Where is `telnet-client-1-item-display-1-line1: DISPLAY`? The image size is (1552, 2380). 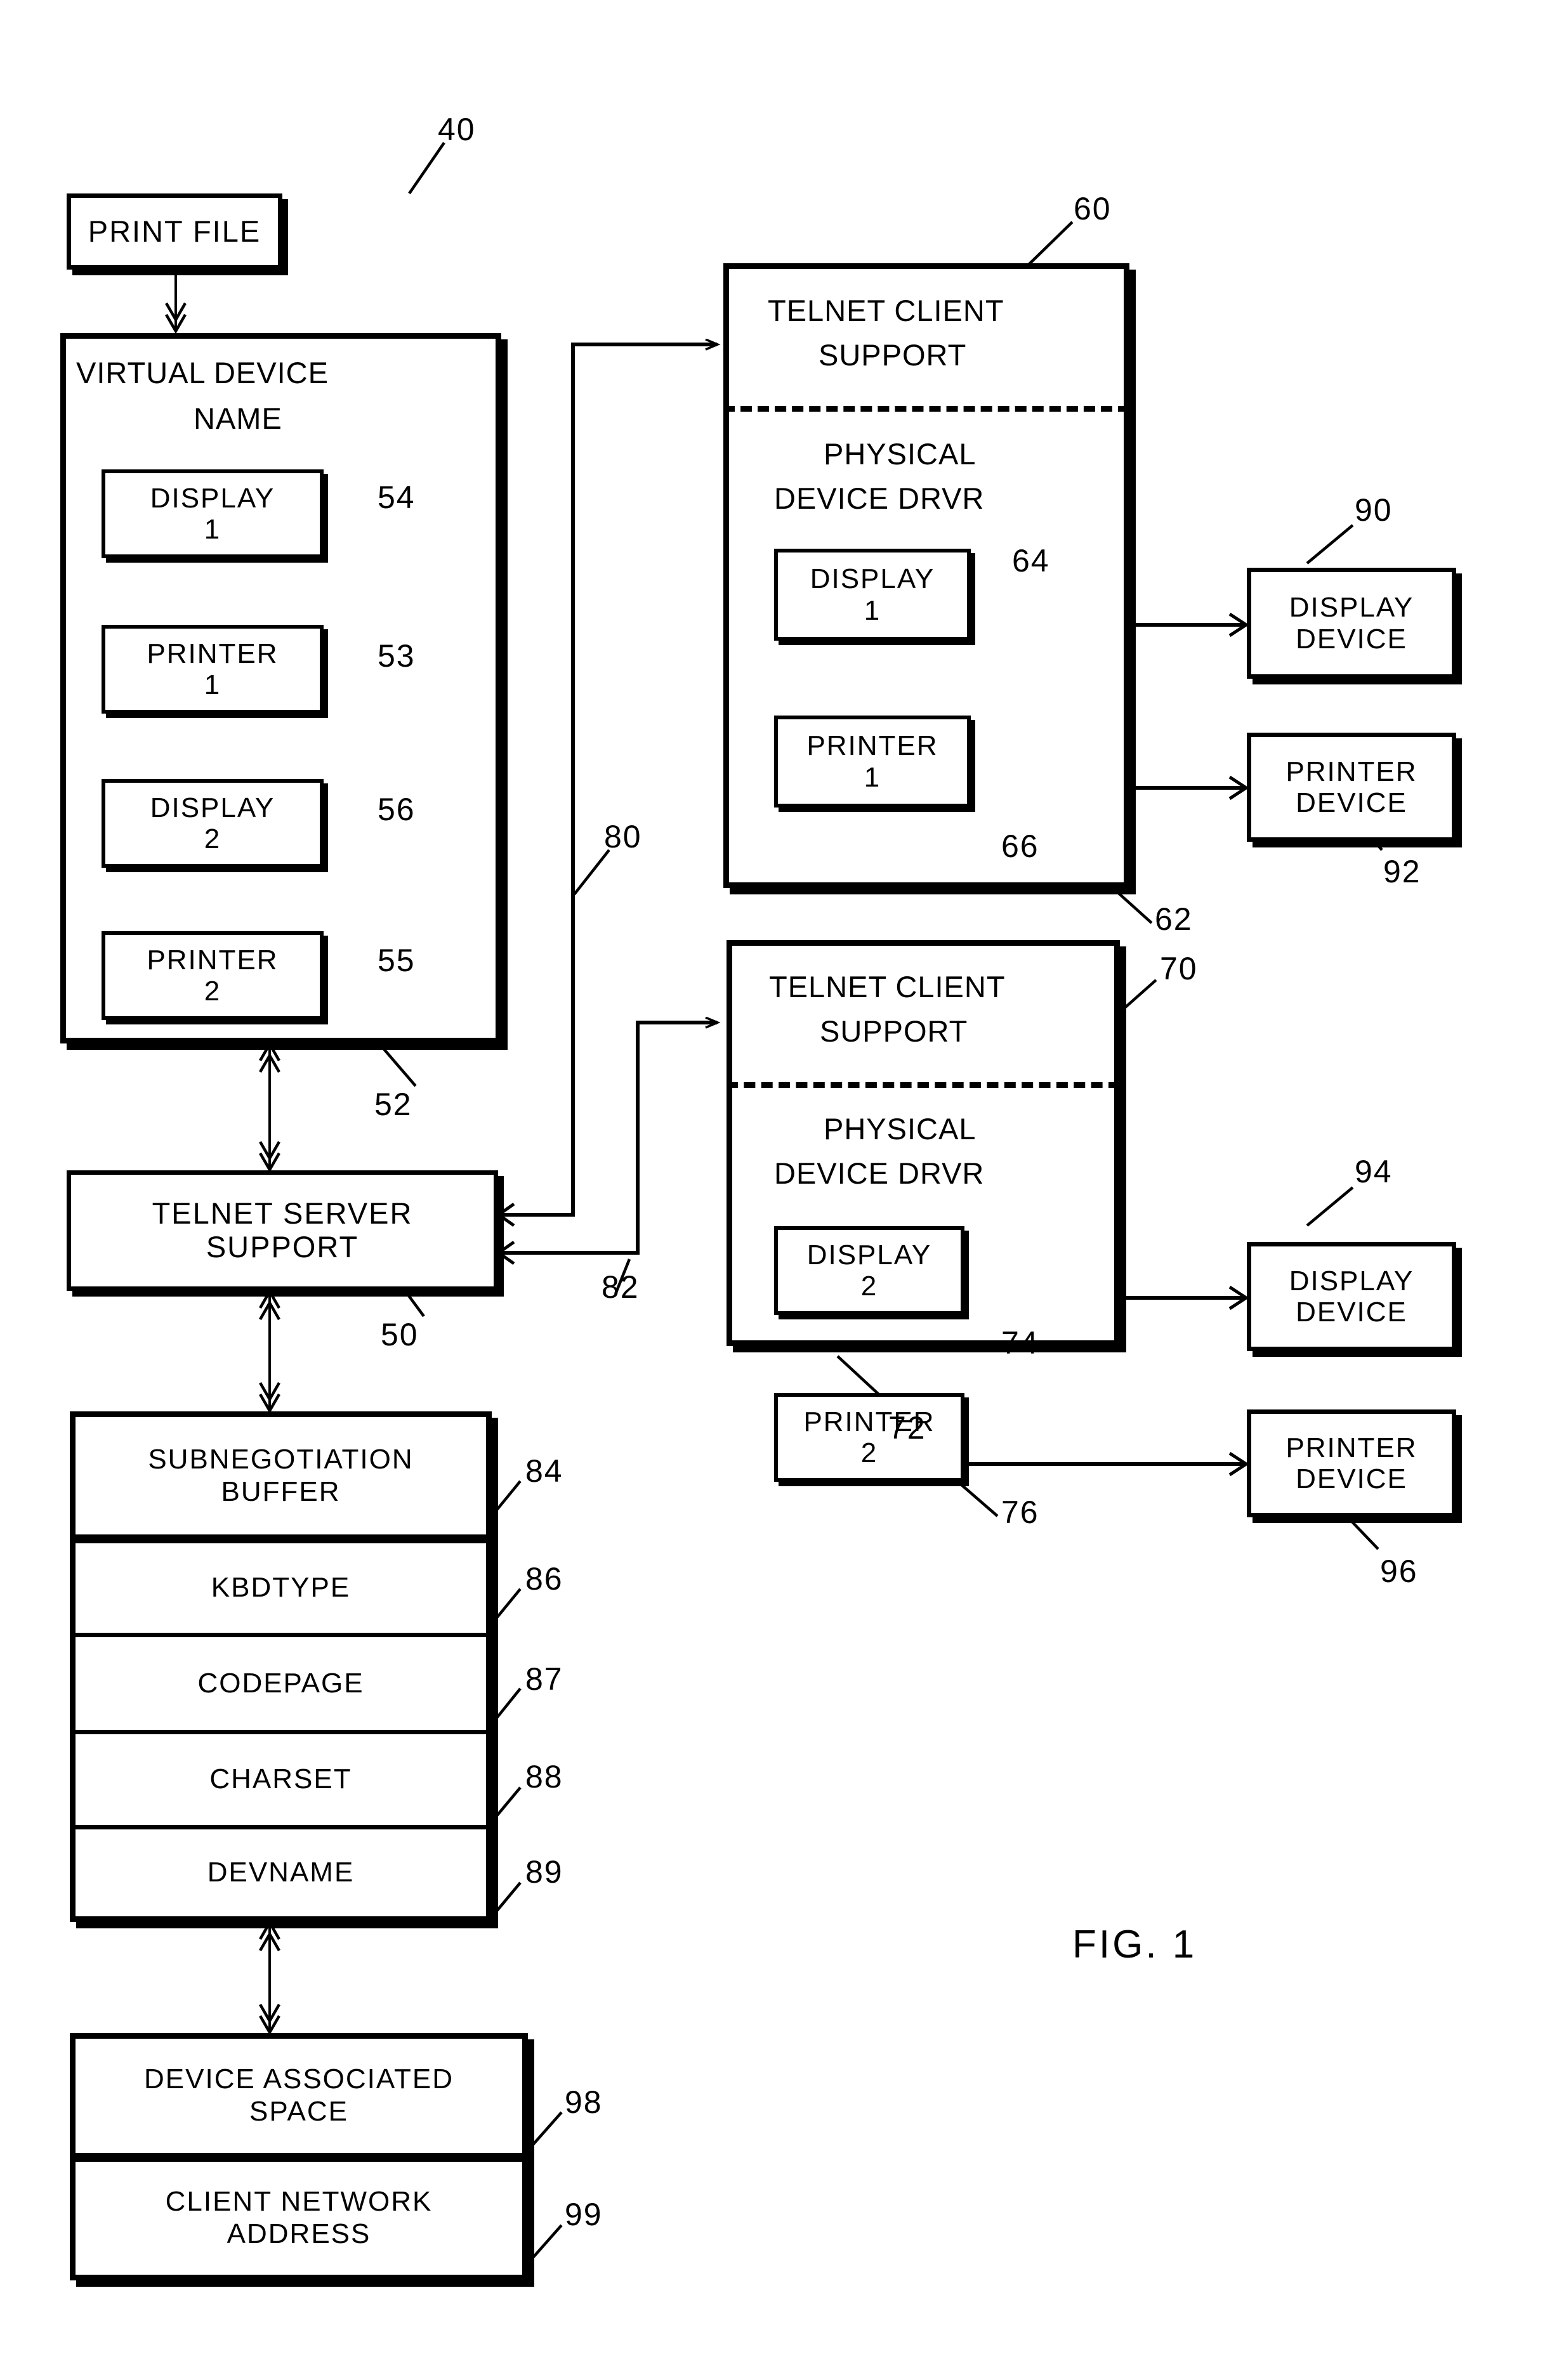 telnet-client-1-item-display-1-line1: DISPLAY is located at coordinates (872, 579).